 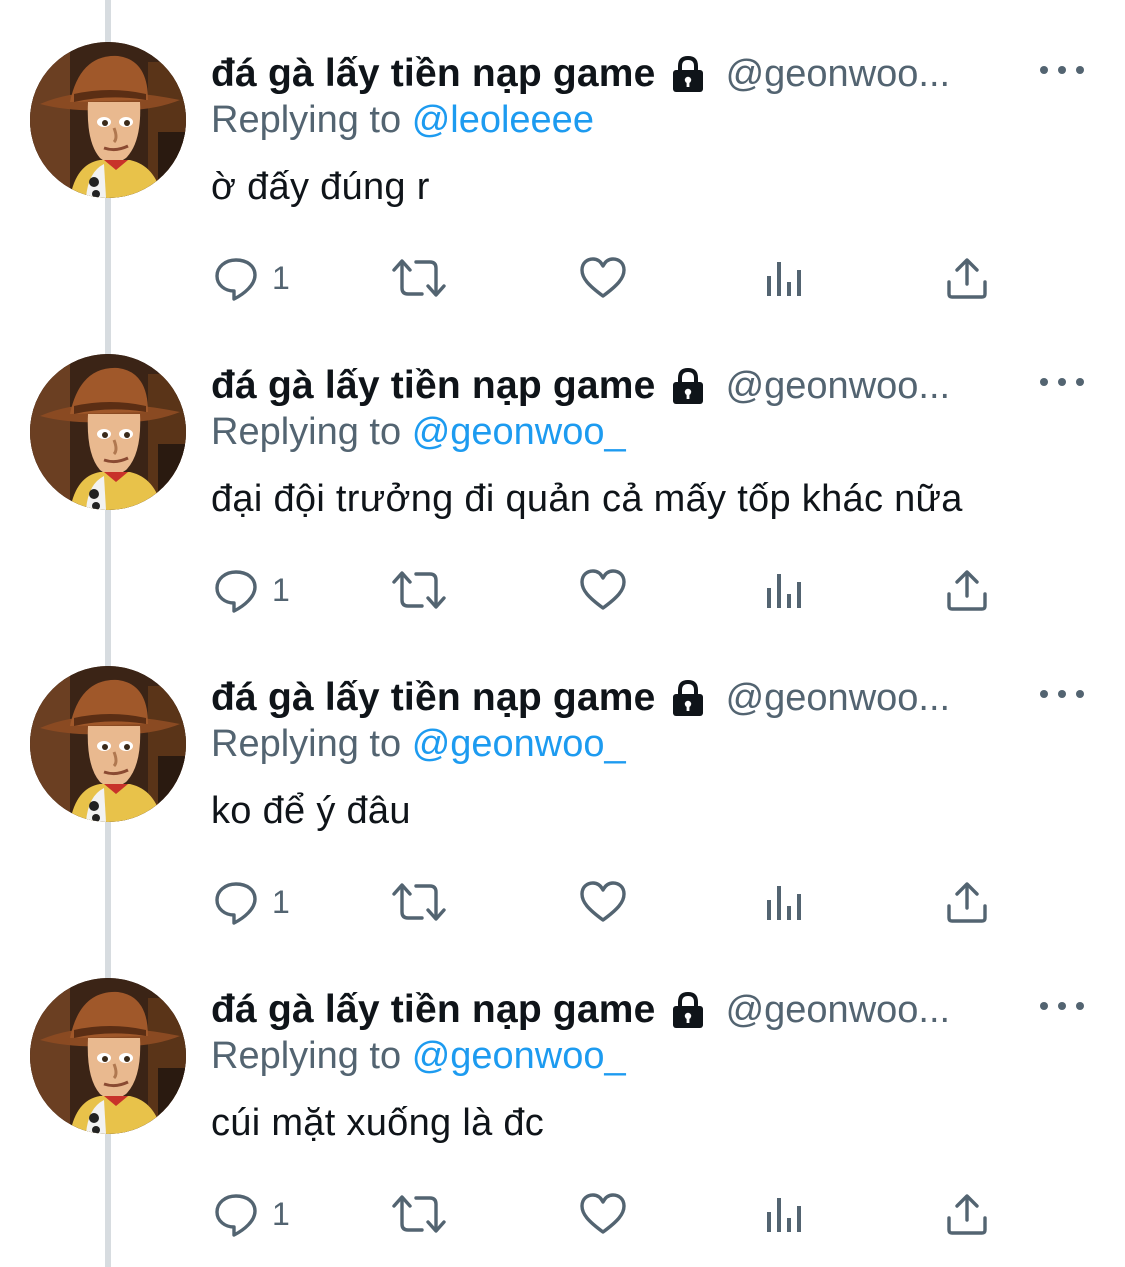 I want to click on replying-to-line: Replying to @leoleeee, so click(x=402, y=120).